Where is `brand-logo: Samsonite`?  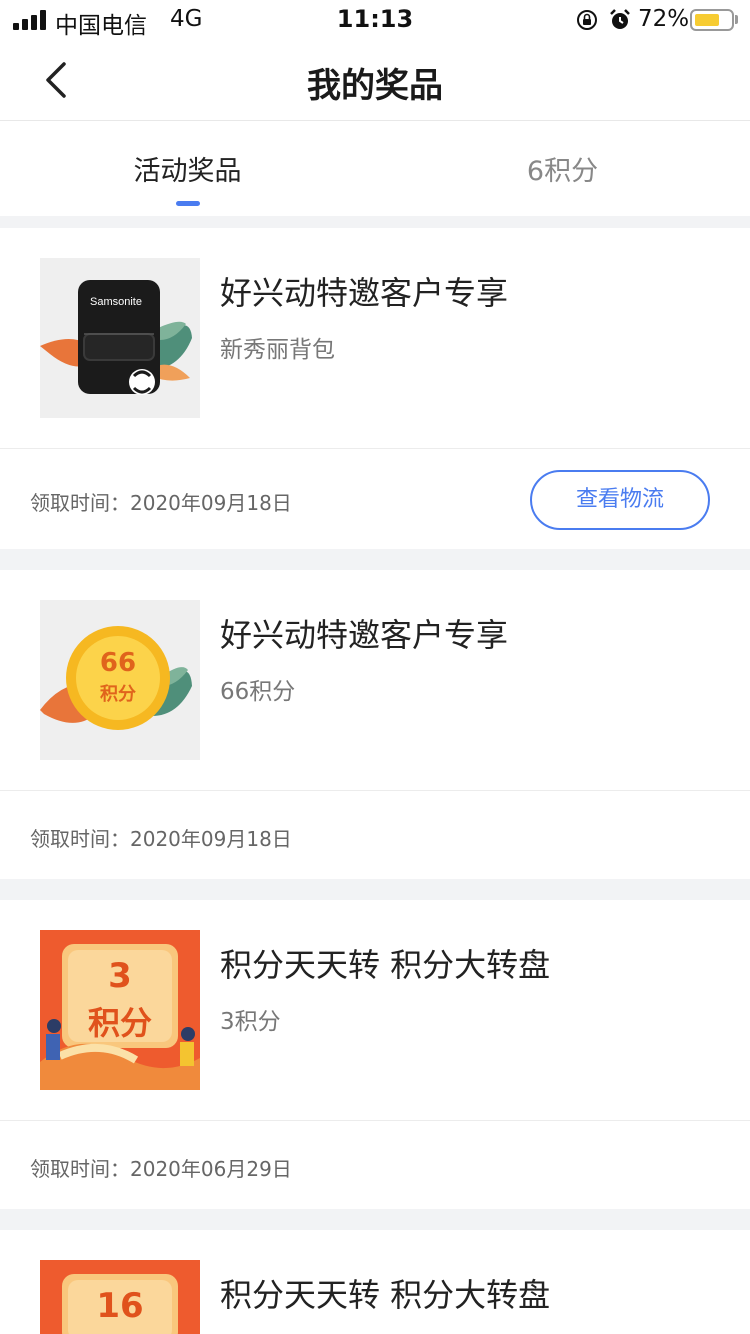 brand-logo: Samsonite is located at coordinates (116, 302).